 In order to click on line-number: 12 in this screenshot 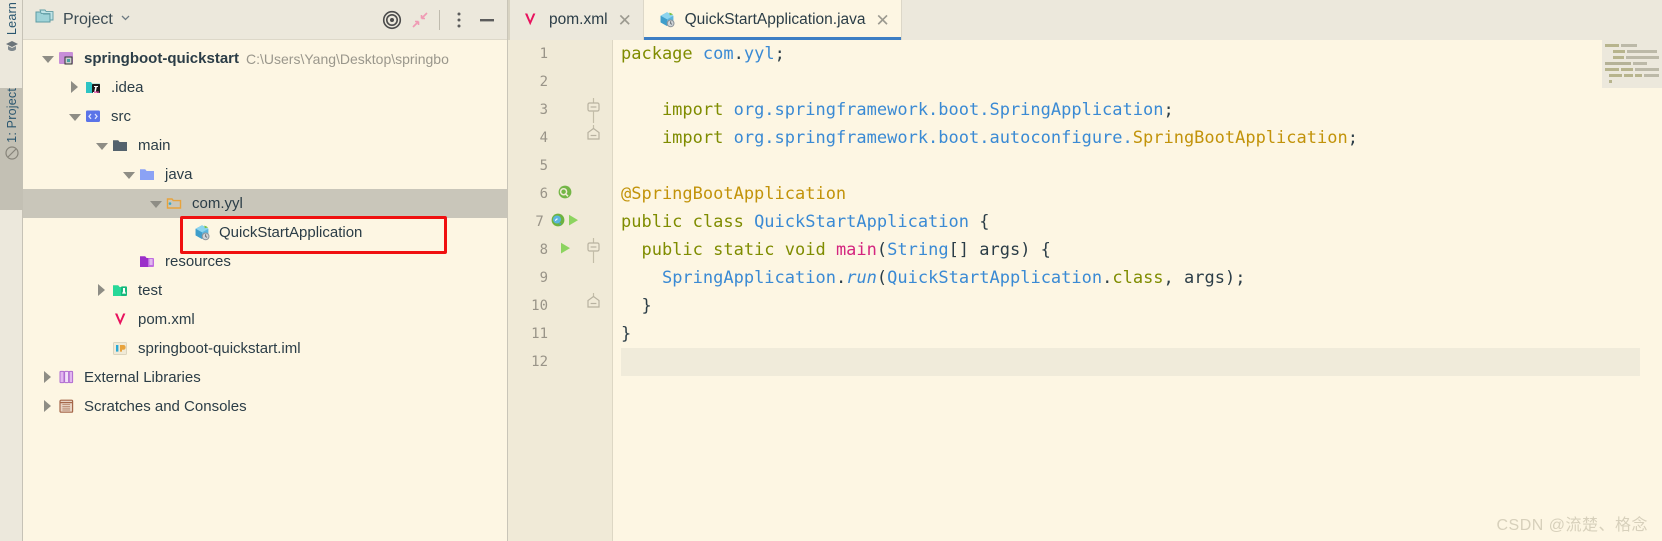, I will do `click(539, 362)`.